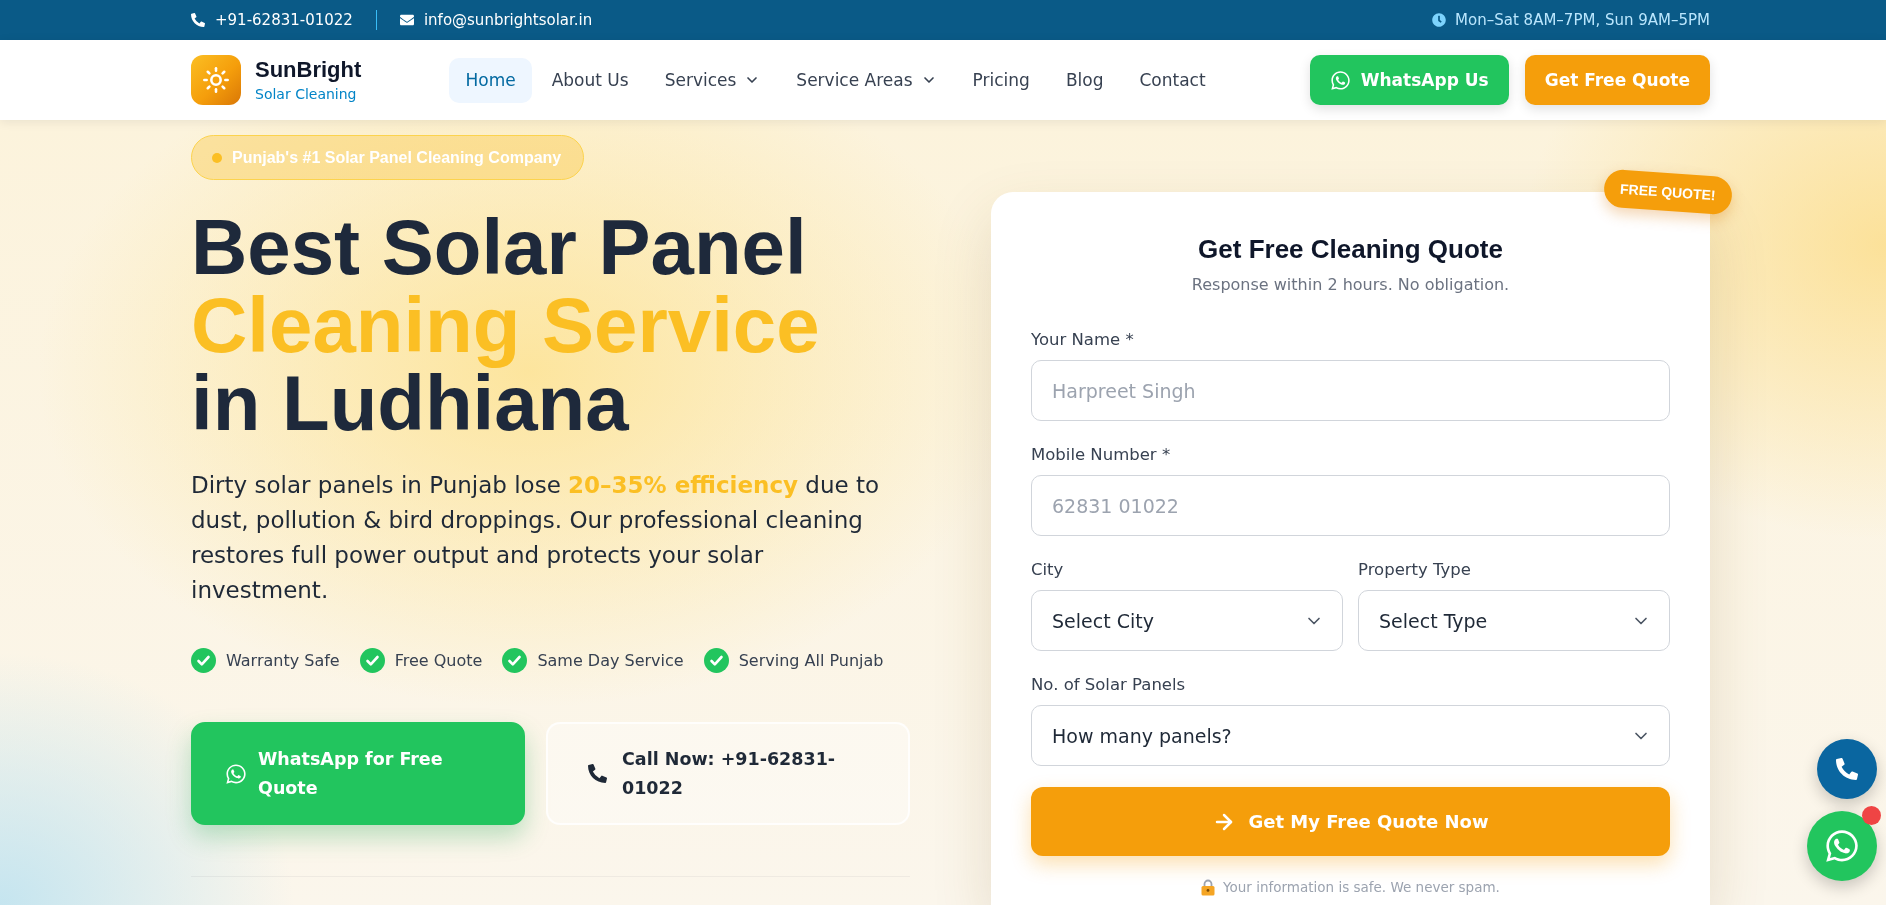 This screenshot has height=905, width=1886. I want to click on hero-description: Dirty solar panels in Punjab lose 20–35% efficiency due to dust, pollution & bird droppings. Our professional cleaning restores full power output and protects your solar investment., so click(536, 538).